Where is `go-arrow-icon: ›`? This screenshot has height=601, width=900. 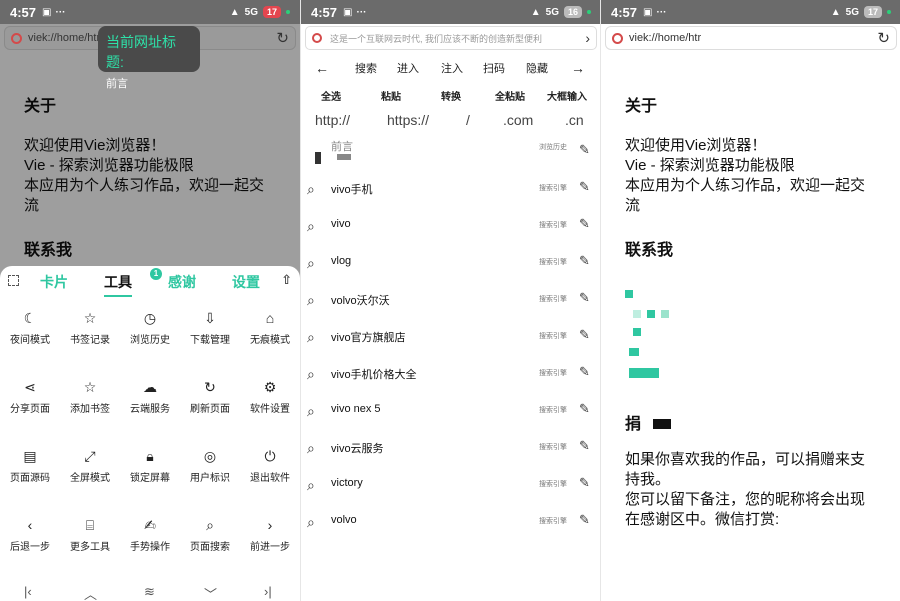
go-arrow-icon: › is located at coordinates (587, 38).